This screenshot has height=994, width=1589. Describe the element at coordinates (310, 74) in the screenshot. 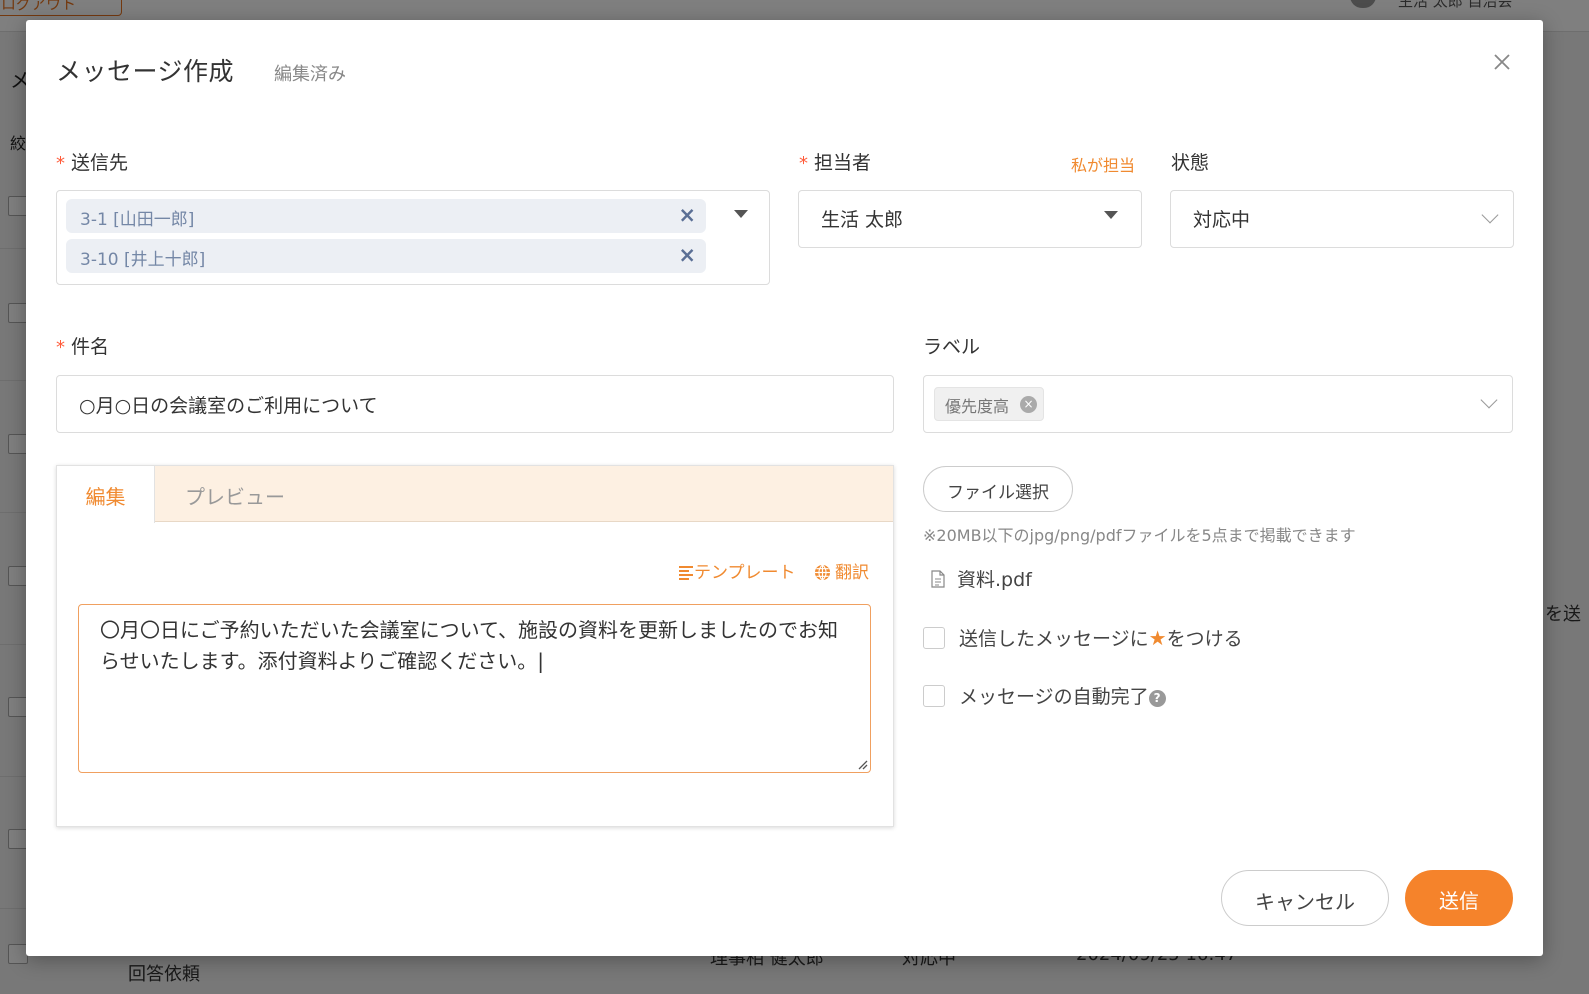

I see `edit-status: 編集済み` at that location.